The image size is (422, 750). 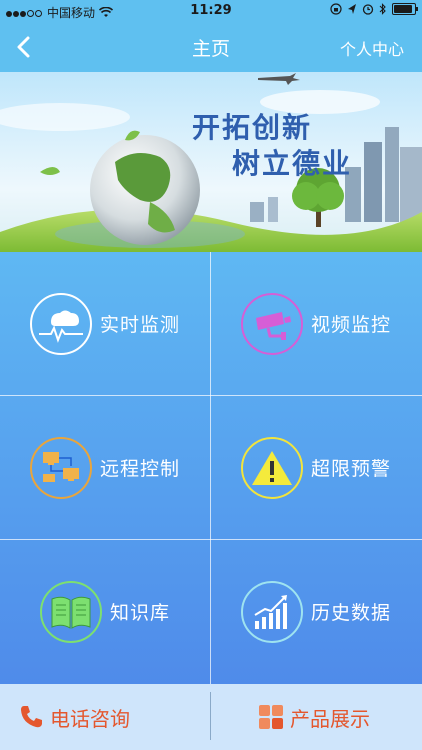 What do you see at coordinates (90, 718) in the screenshot?
I see `phone-consult-label: 电话咨询` at bounding box center [90, 718].